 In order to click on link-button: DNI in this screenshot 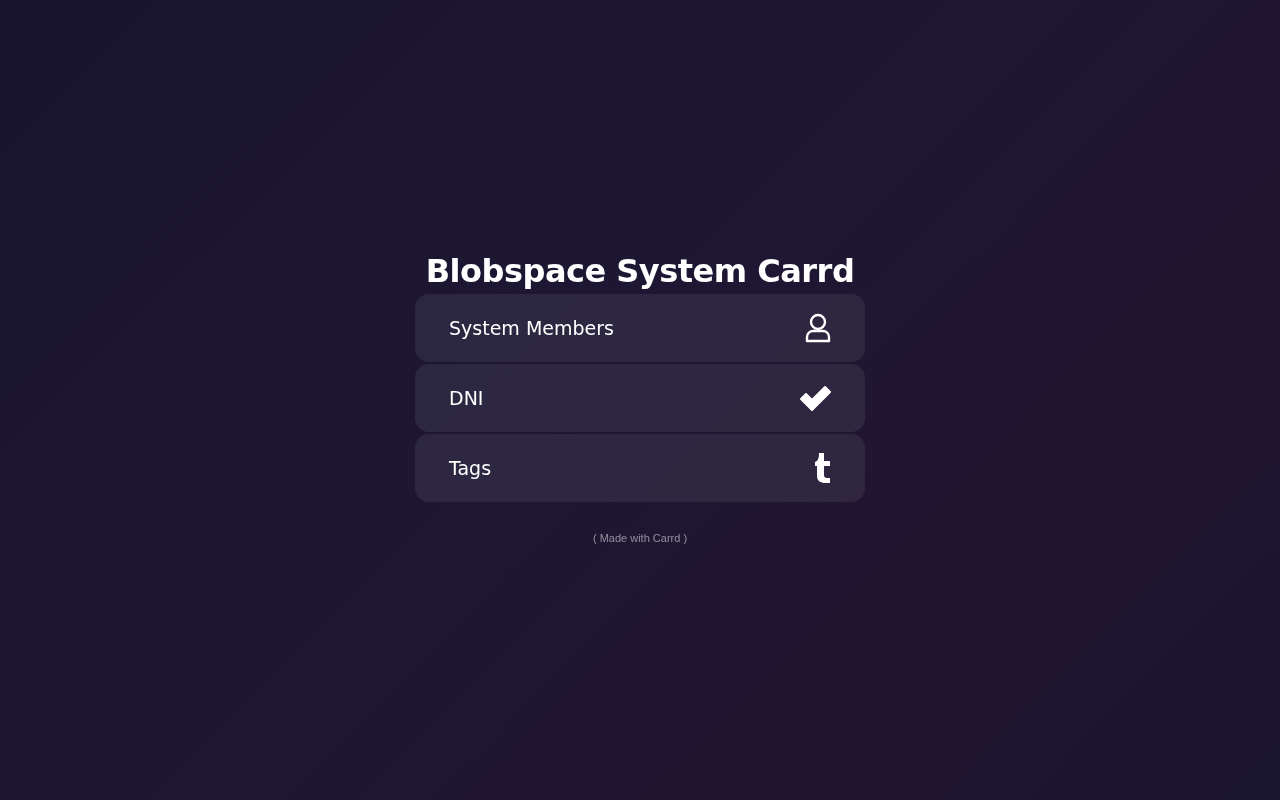, I will do `click(640, 398)`.